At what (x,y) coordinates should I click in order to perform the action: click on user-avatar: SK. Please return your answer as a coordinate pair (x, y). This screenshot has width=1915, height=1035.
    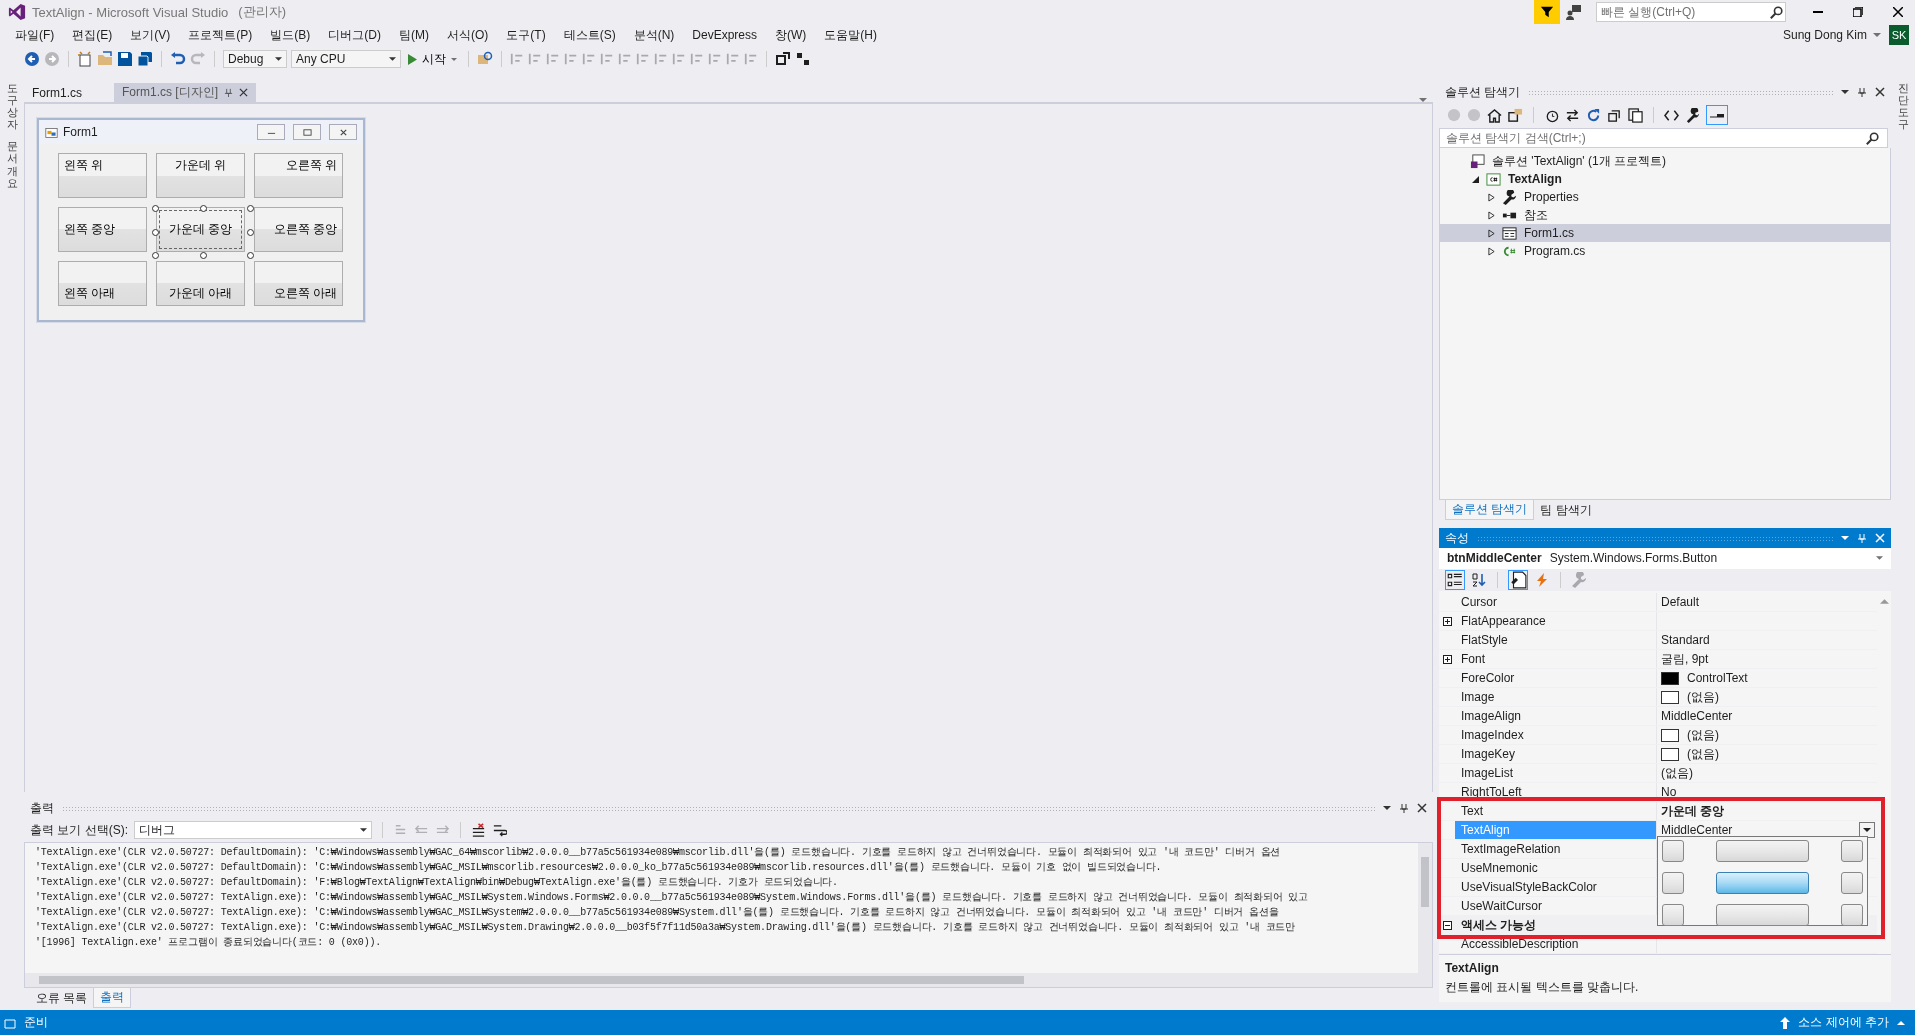
    Looking at the image, I should click on (1899, 35).